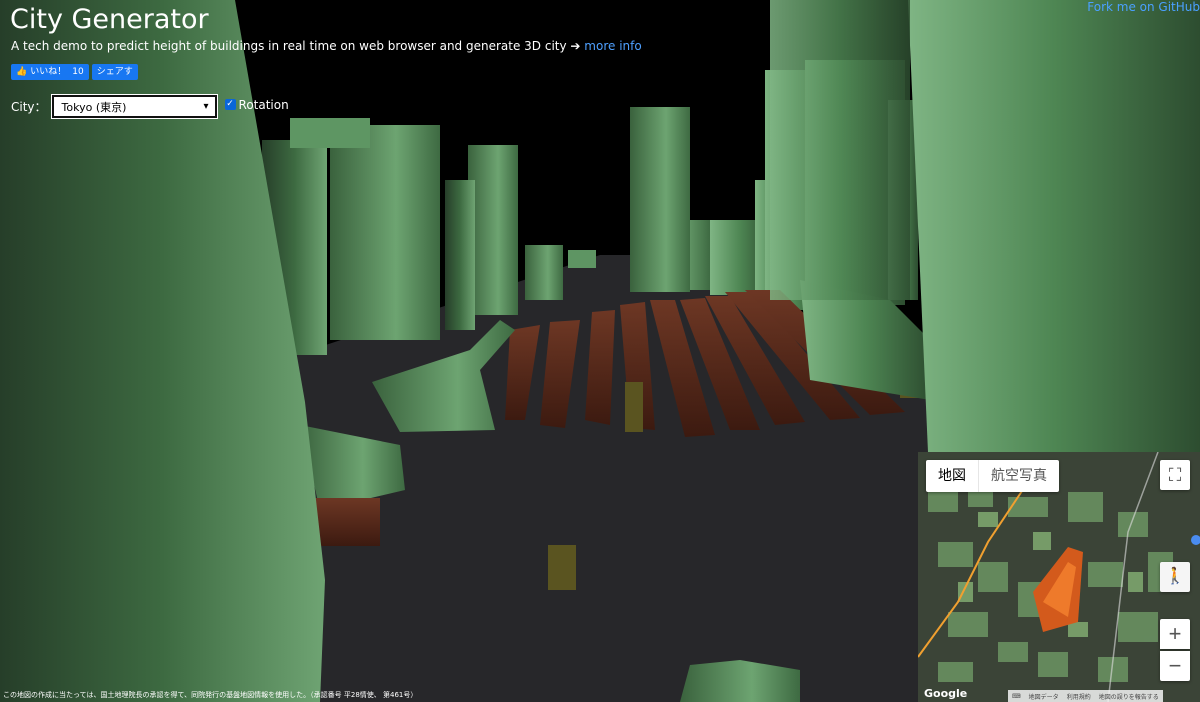 The width and height of the screenshot is (1200, 702). I want to click on map-data-link: 地図データ, so click(1044, 696).